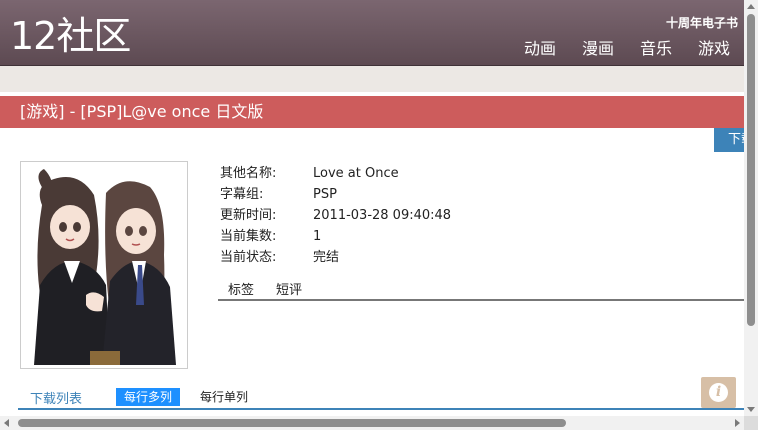 The width and height of the screenshot is (758, 430). I want to click on info-value: Love at Once, so click(356, 173).